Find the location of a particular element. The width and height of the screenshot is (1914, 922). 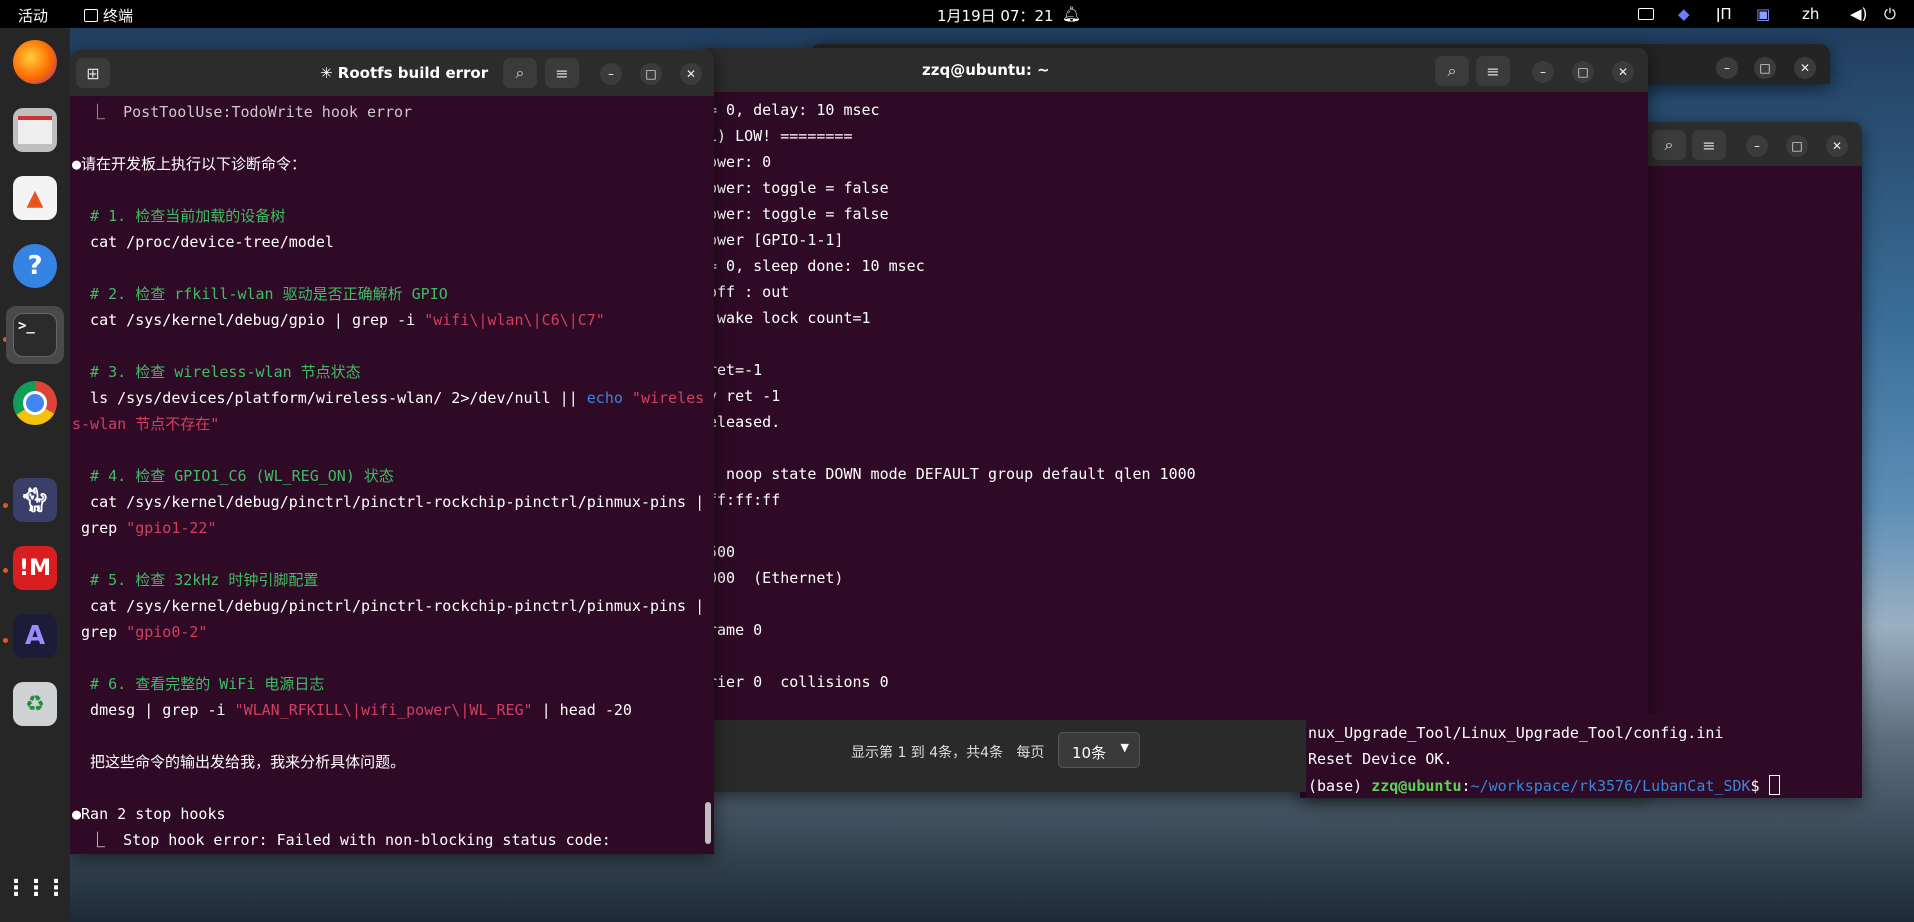

power-icon: ⏻ is located at coordinates (1890, 14).